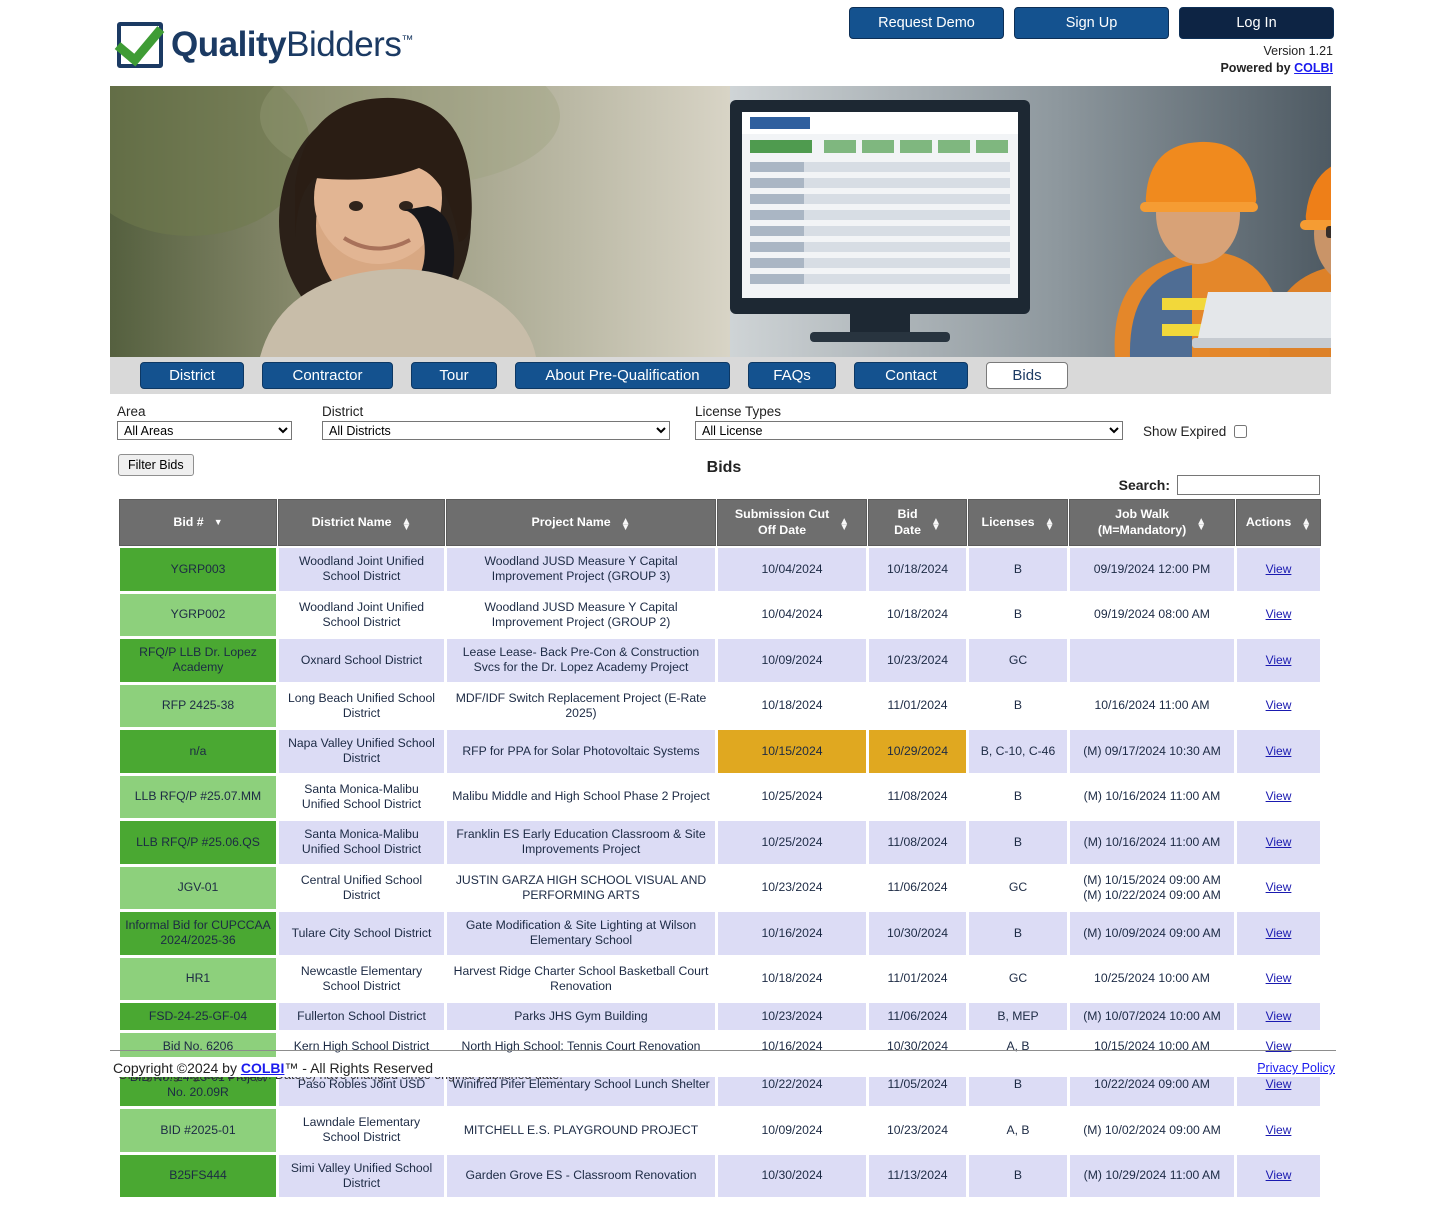  Describe the element at coordinates (1152, 978) in the screenshot. I see `cell-job-walk: 10/25/2024 10:00 AM` at that location.